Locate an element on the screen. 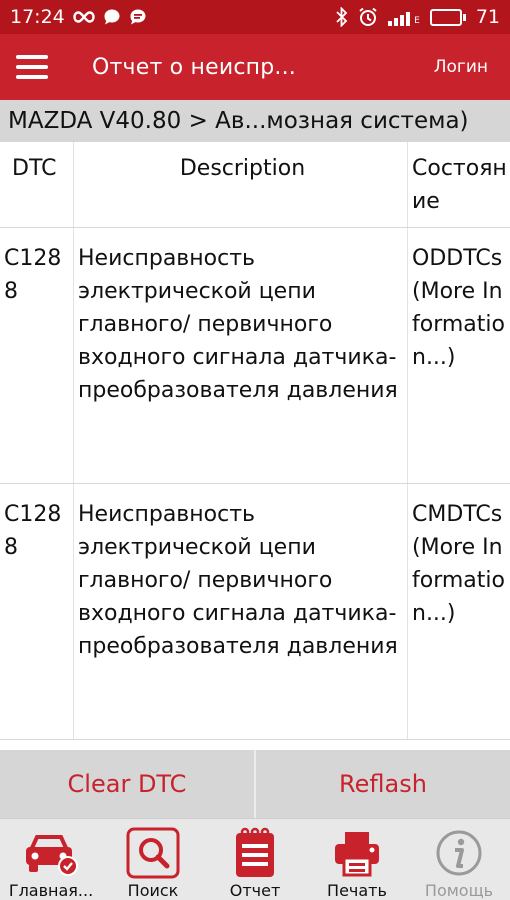  nav-print: Печать is located at coordinates (357, 859).